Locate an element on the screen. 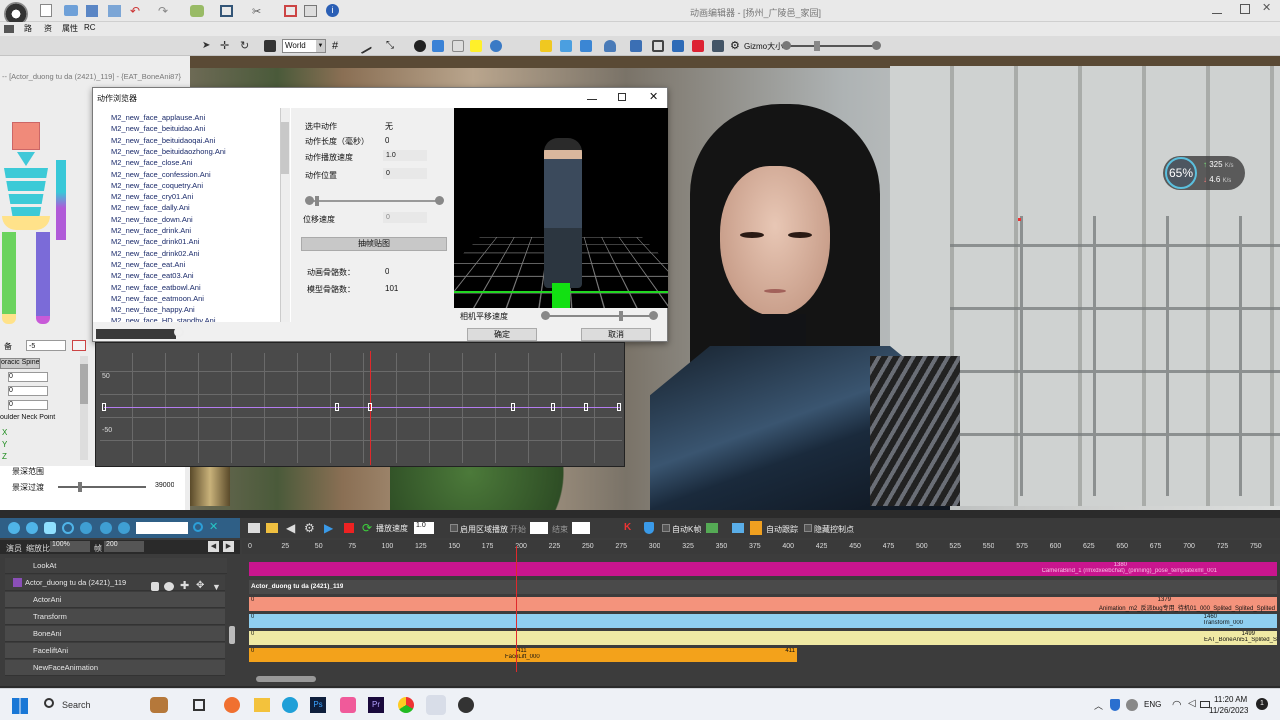 This screenshot has width=1280, height=720. preview-viewport is located at coordinates (561, 208).